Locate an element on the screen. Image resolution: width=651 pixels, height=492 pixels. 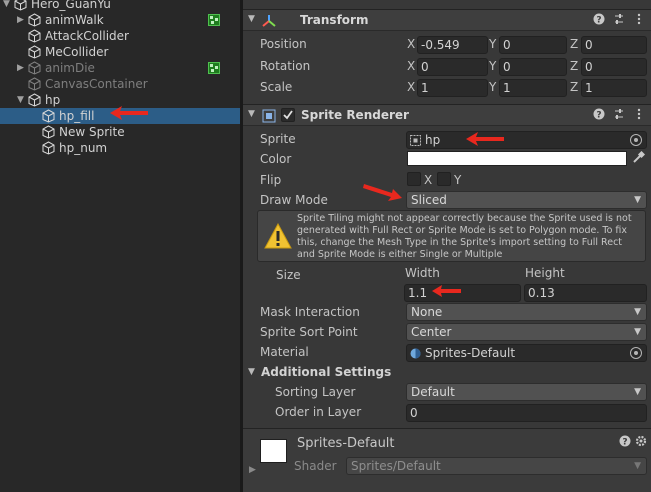
hierarchy-item: ▶ animDie is located at coordinates (120, 68).